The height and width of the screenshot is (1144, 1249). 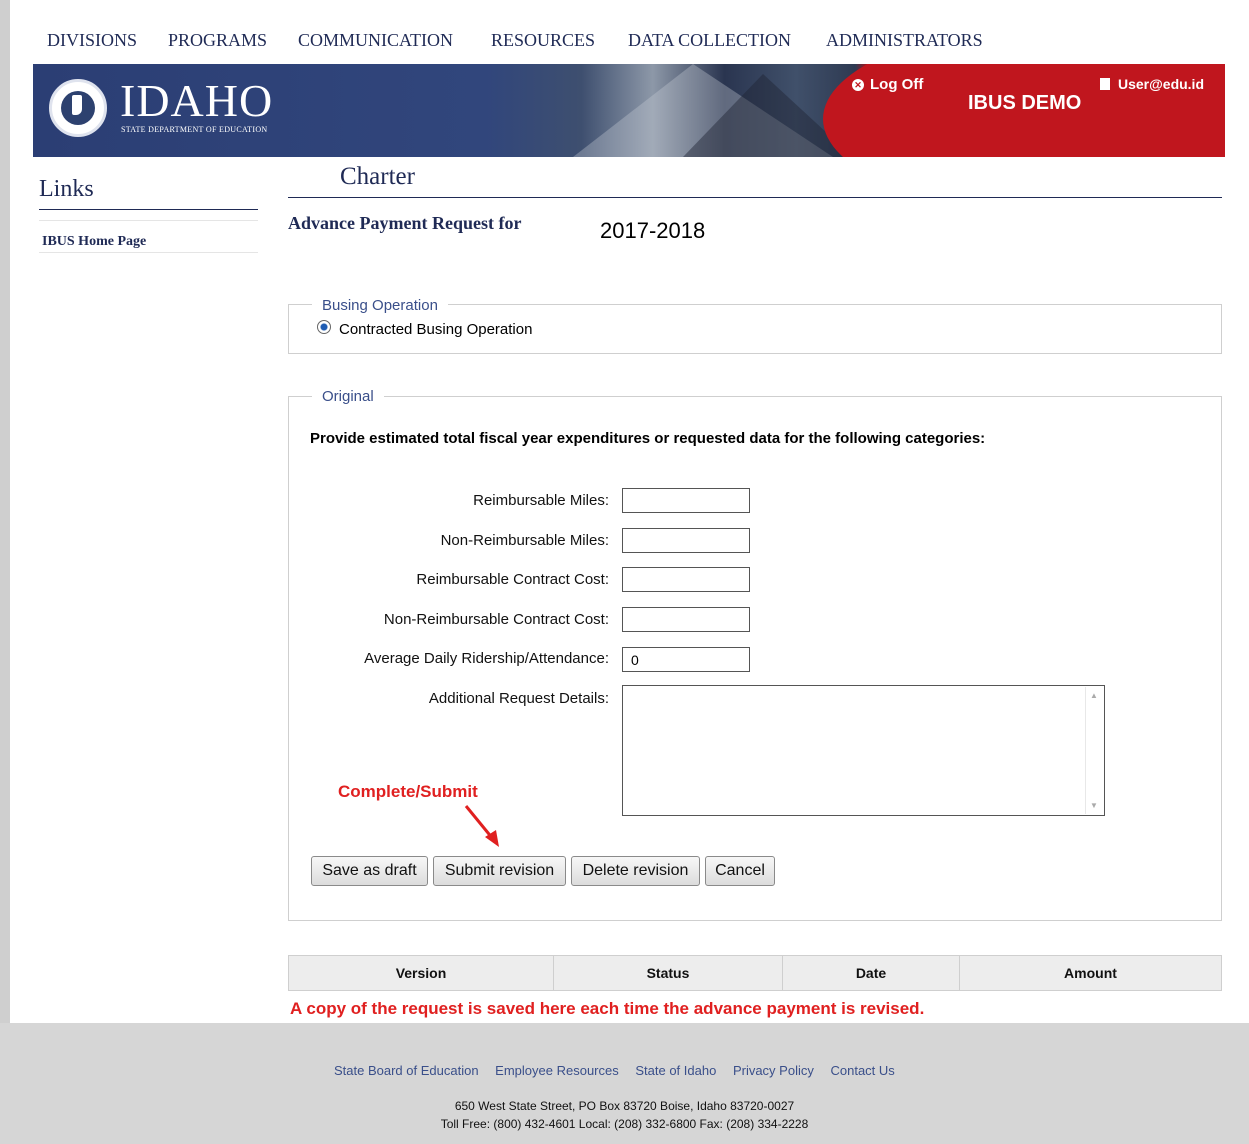 What do you see at coordinates (686, 619) in the screenshot?
I see `non-reimbursable-contract-cost-input` at bounding box center [686, 619].